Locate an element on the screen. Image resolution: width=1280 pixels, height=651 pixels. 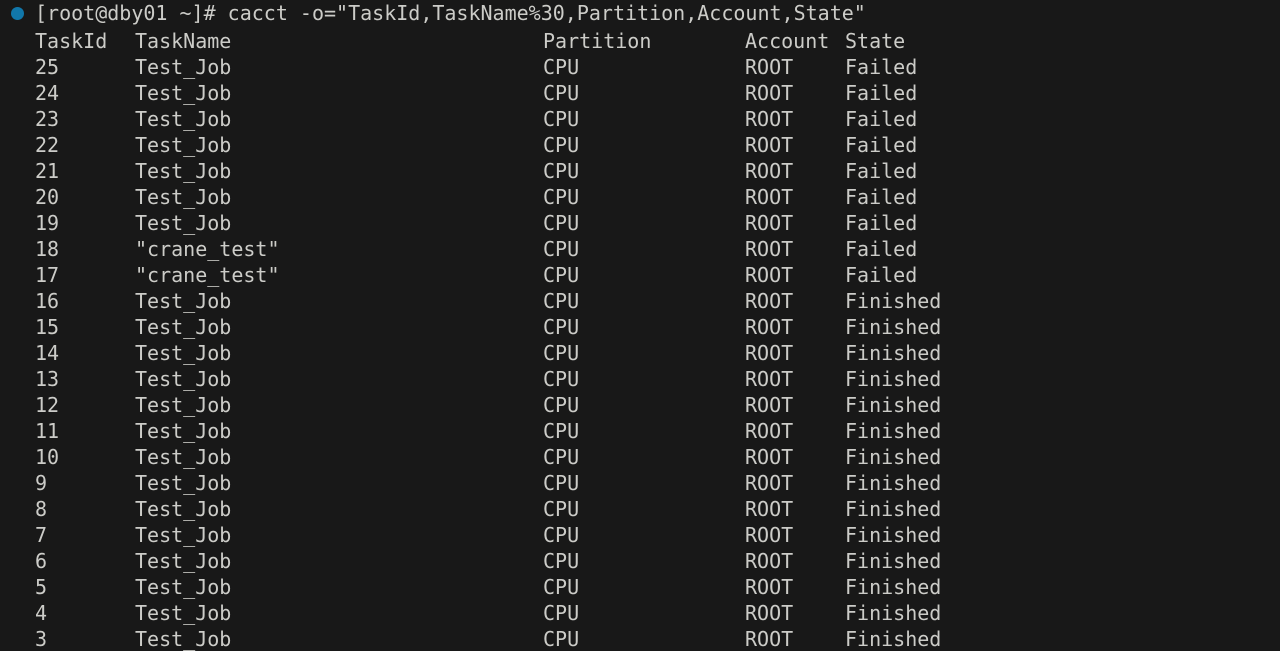
cell-taskname: "crane_test" is located at coordinates (207, 249).